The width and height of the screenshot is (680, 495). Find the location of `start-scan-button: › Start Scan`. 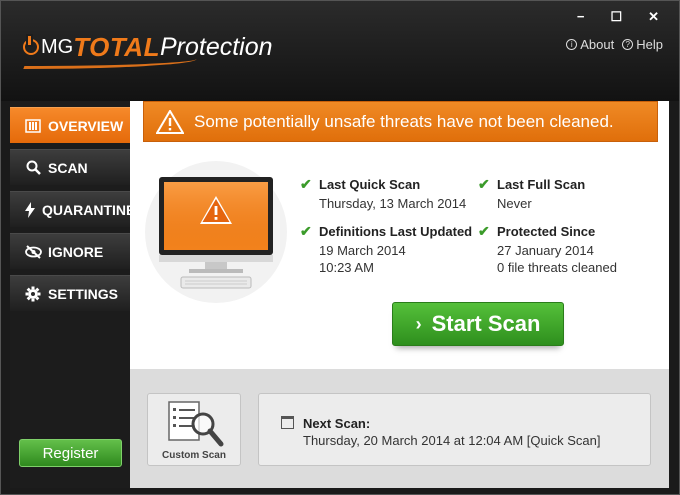

start-scan-button: › Start Scan is located at coordinates (478, 324).